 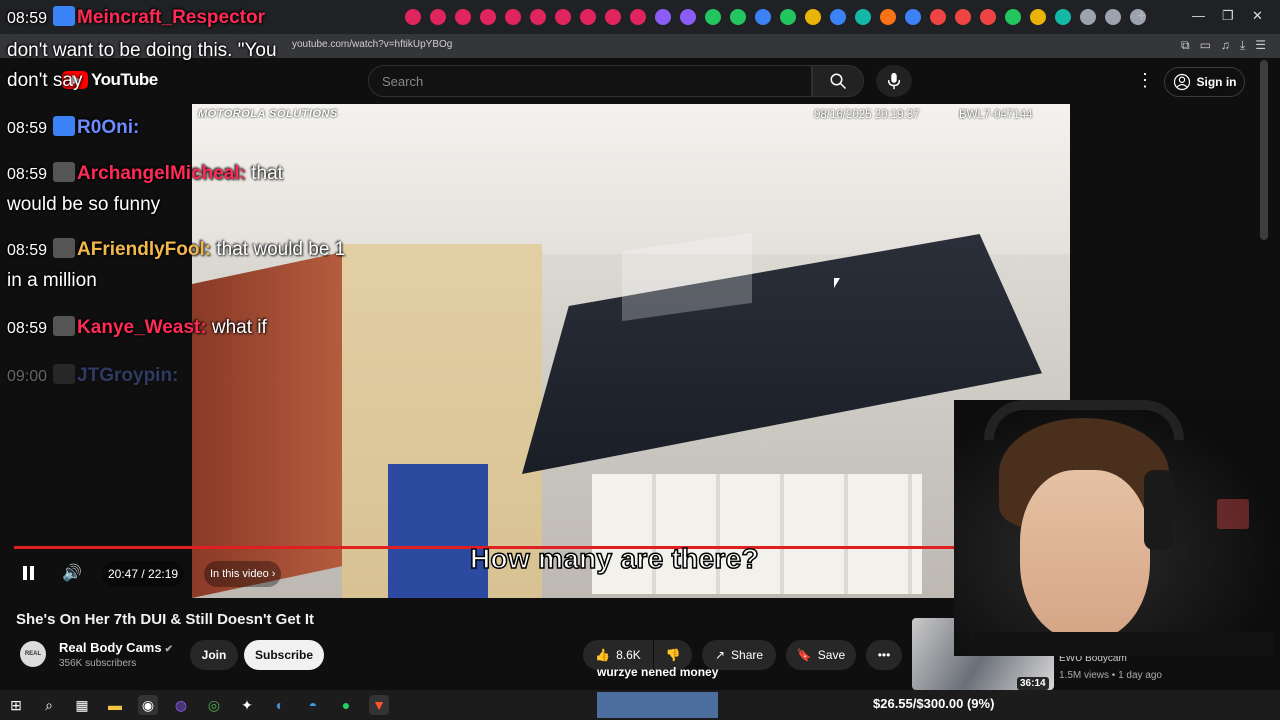 What do you see at coordinates (115, 705) in the screenshot?
I see `file-explorer-icon: ▬` at bounding box center [115, 705].